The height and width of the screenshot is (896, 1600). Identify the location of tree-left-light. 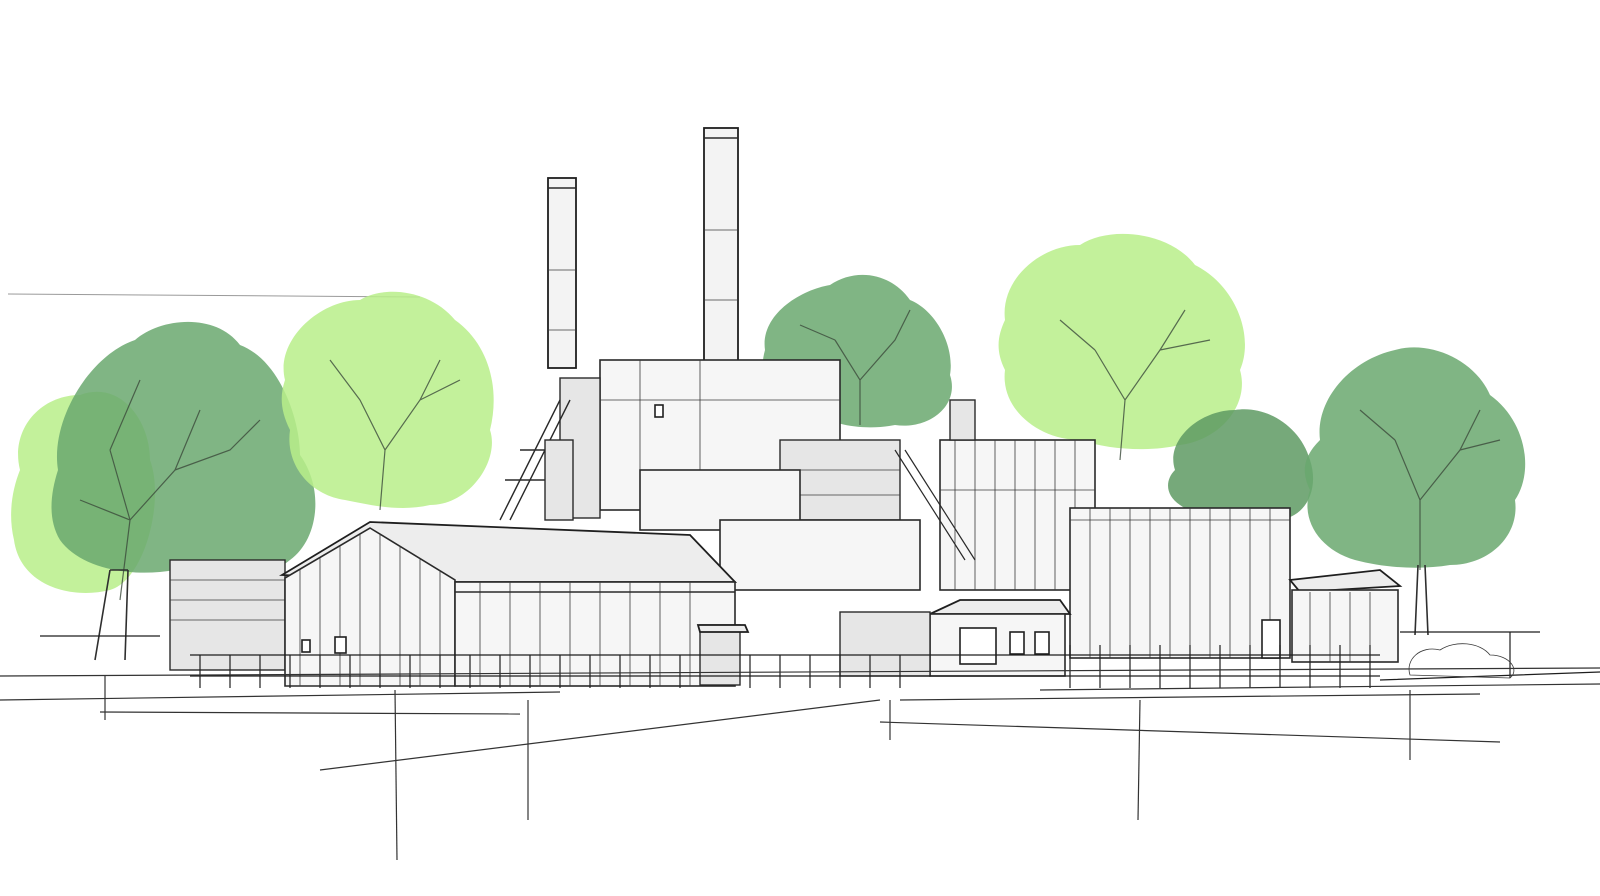
(387, 401).